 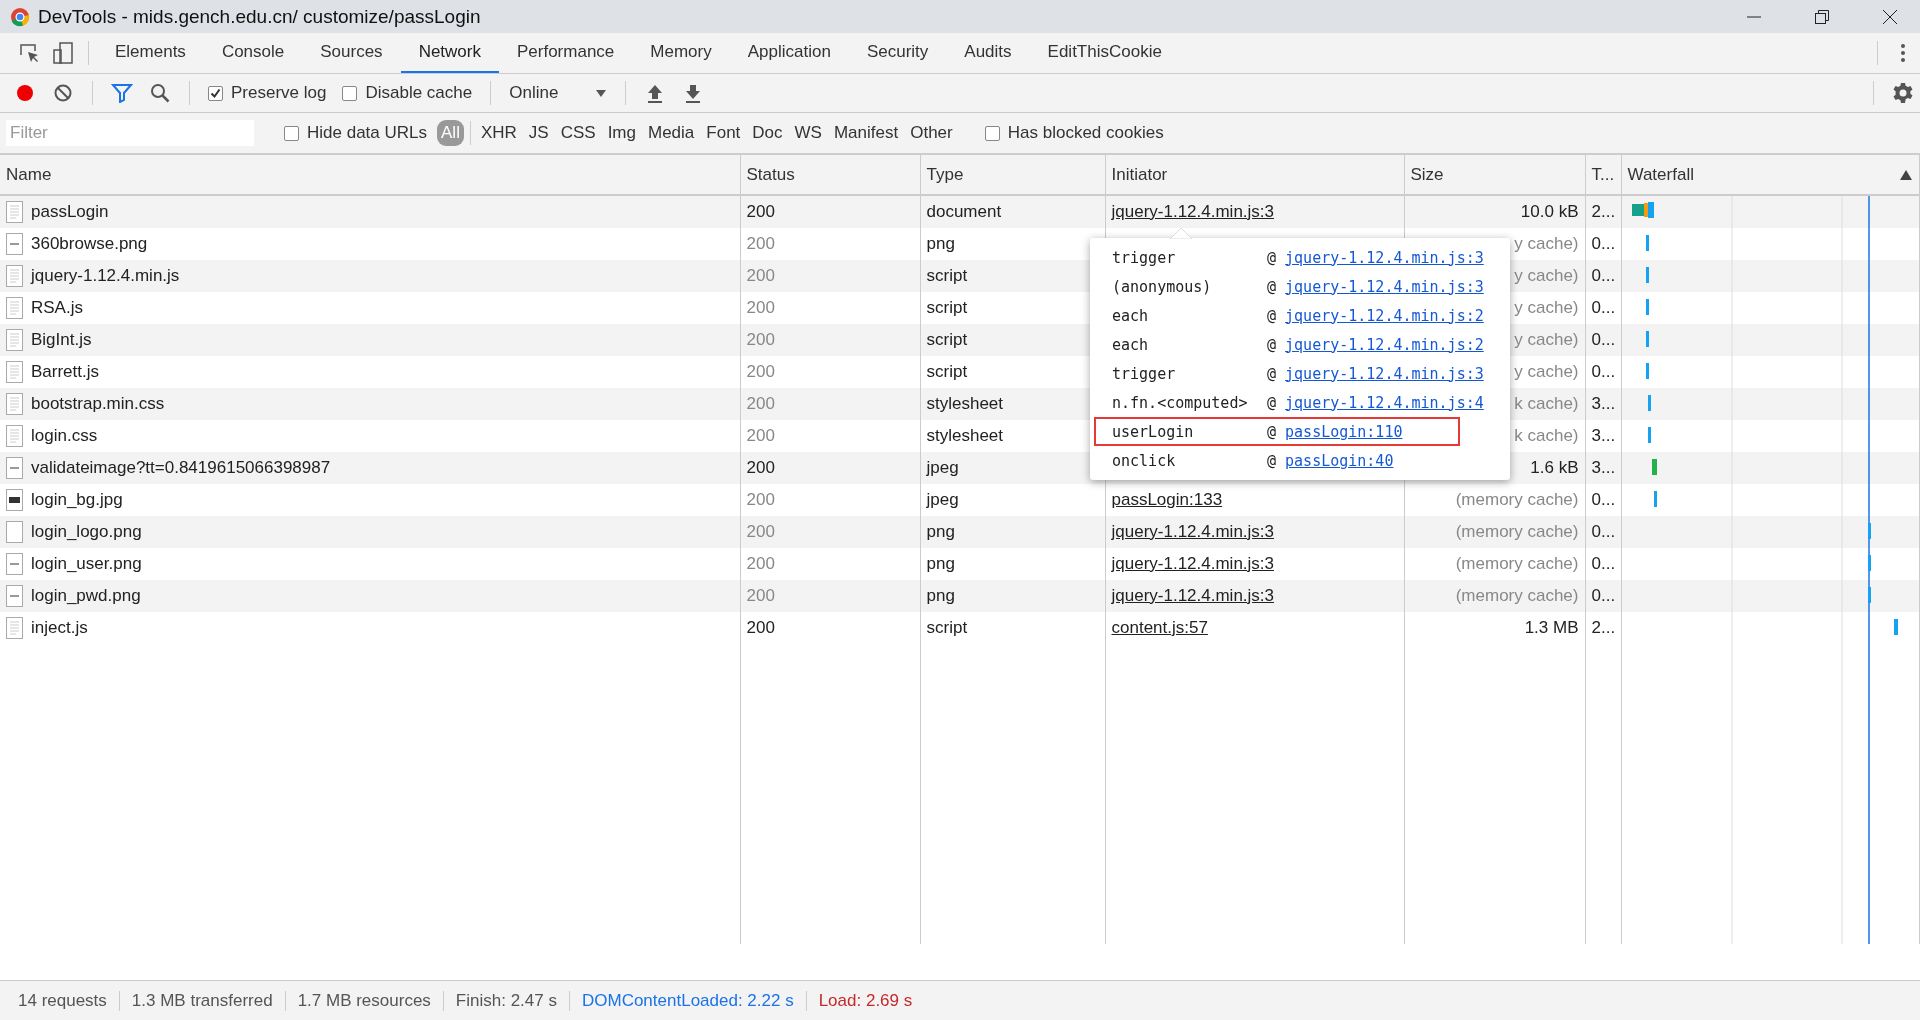 What do you see at coordinates (150, 53) in the screenshot?
I see `tab: Elements` at bounding box center [150, 53].